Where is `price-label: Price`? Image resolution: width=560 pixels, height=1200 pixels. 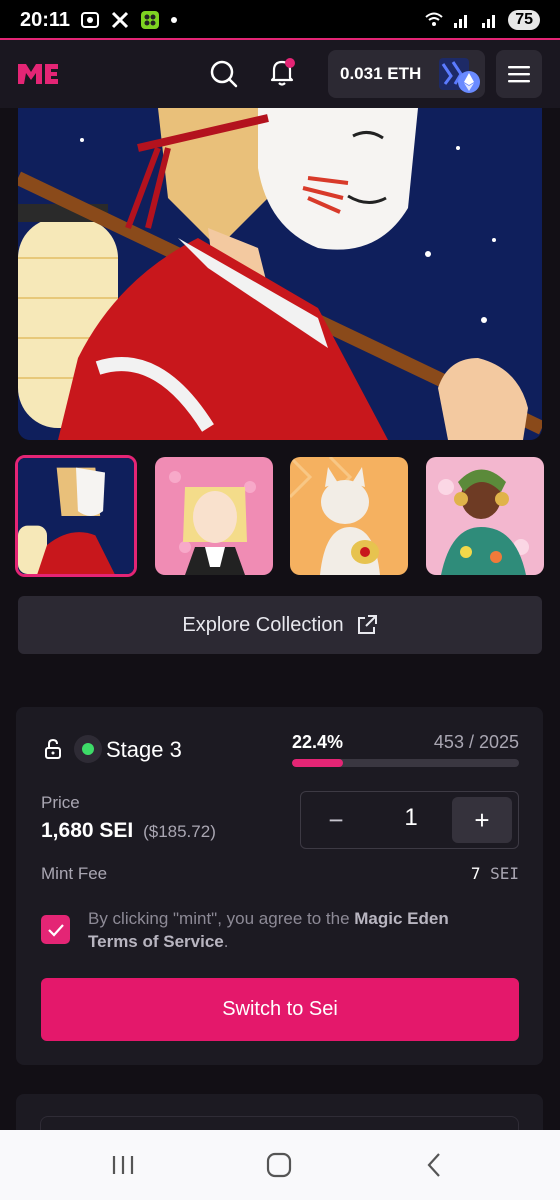 price-label: Price is located at coordinates (60, 802).